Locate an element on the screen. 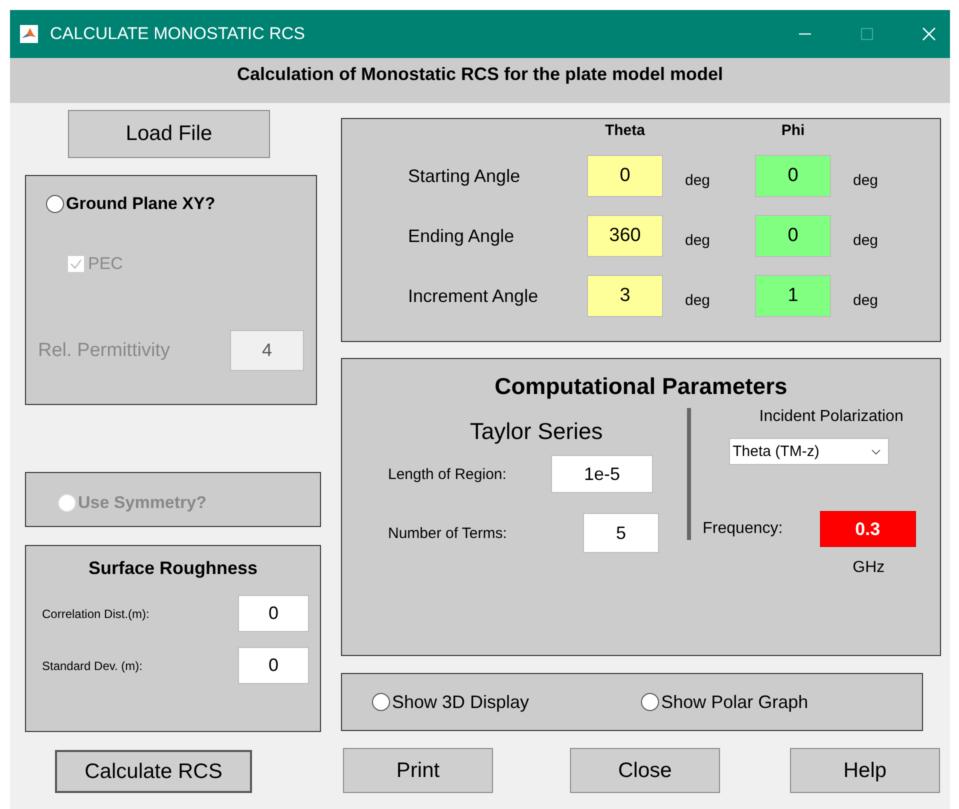 This screenshot has height=809, width=959. calculate-rcs-button: Calculate RCS is located at coordinates (153, 771).